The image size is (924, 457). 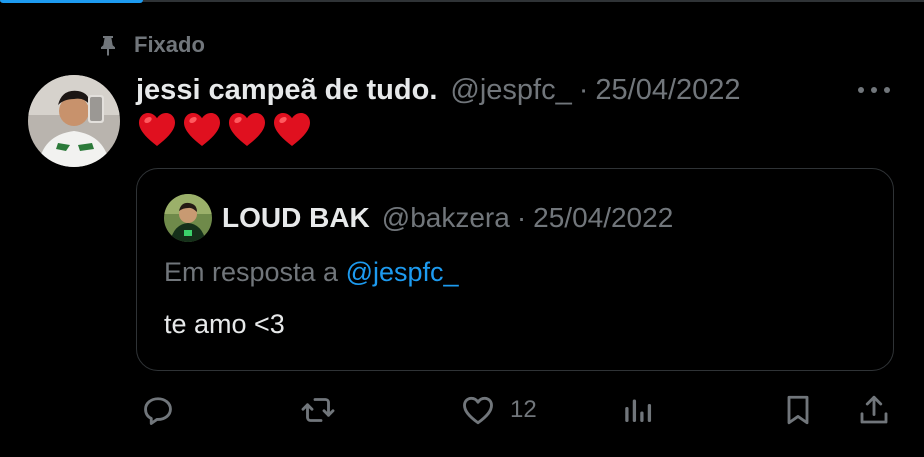 I want to click on quoted-post-date: 25/04/2022, so click(x=603, y=217).